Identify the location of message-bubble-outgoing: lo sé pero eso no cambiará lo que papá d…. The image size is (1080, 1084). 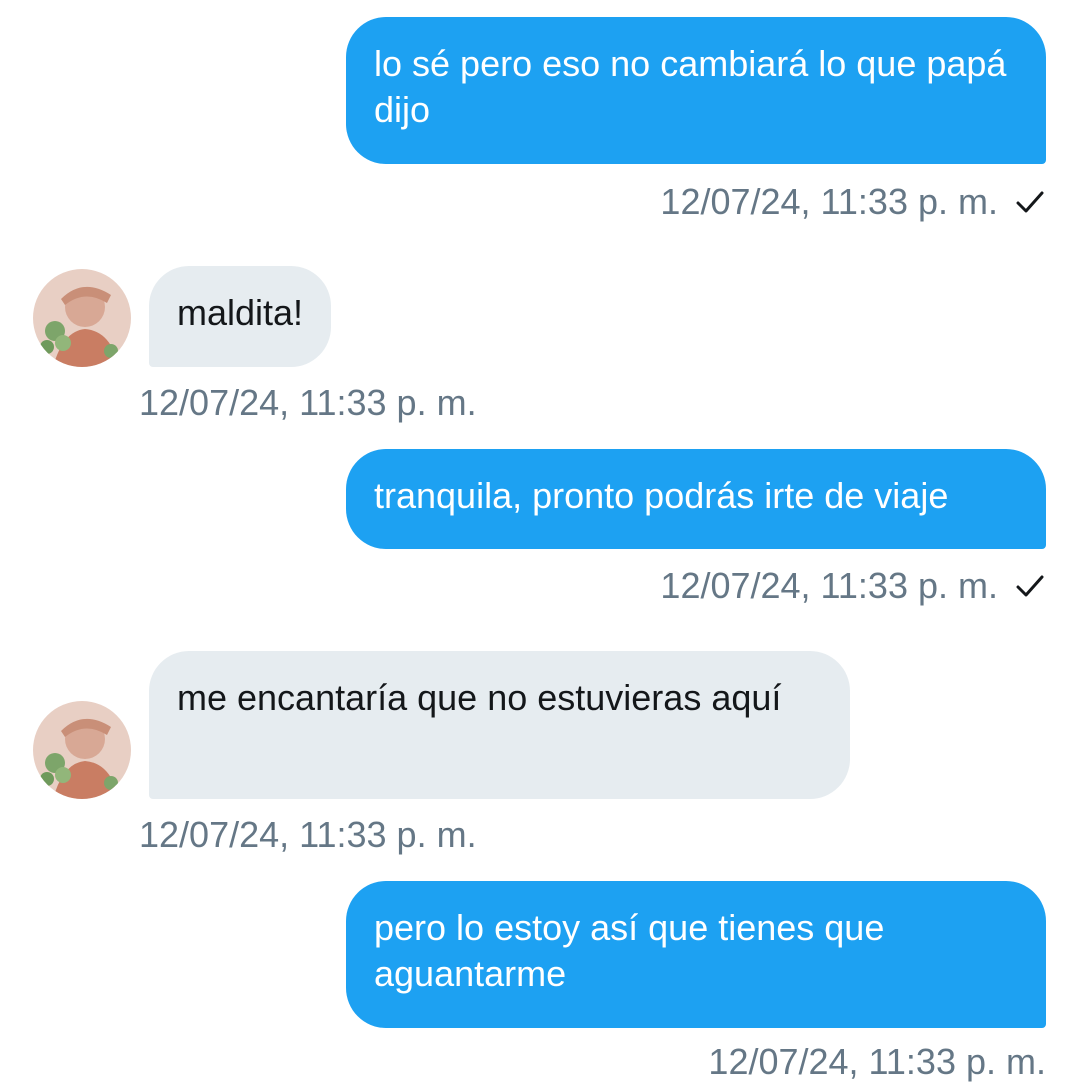
(696, 90).